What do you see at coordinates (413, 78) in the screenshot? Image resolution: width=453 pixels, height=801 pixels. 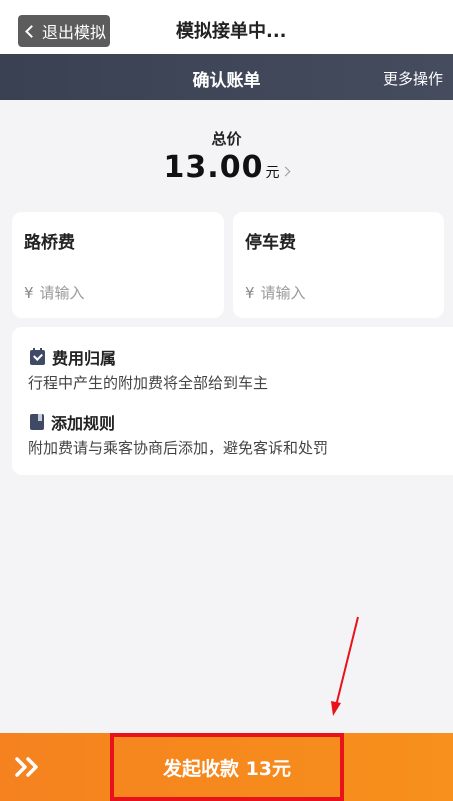 I see `more-actions-button: 更多操作` at bounding box center [413, 78].